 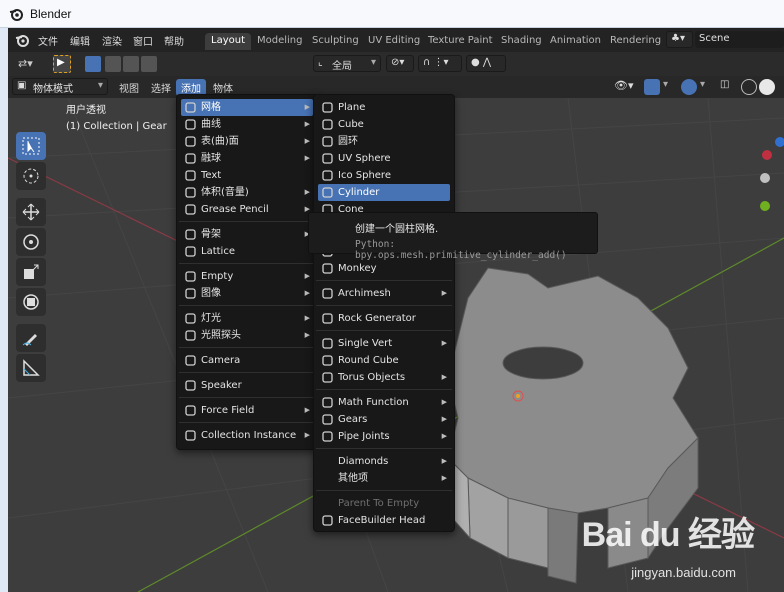 I want to click on viewport-info: 用户透视 (1) Collection | Gear, so click(x=116, y=119).